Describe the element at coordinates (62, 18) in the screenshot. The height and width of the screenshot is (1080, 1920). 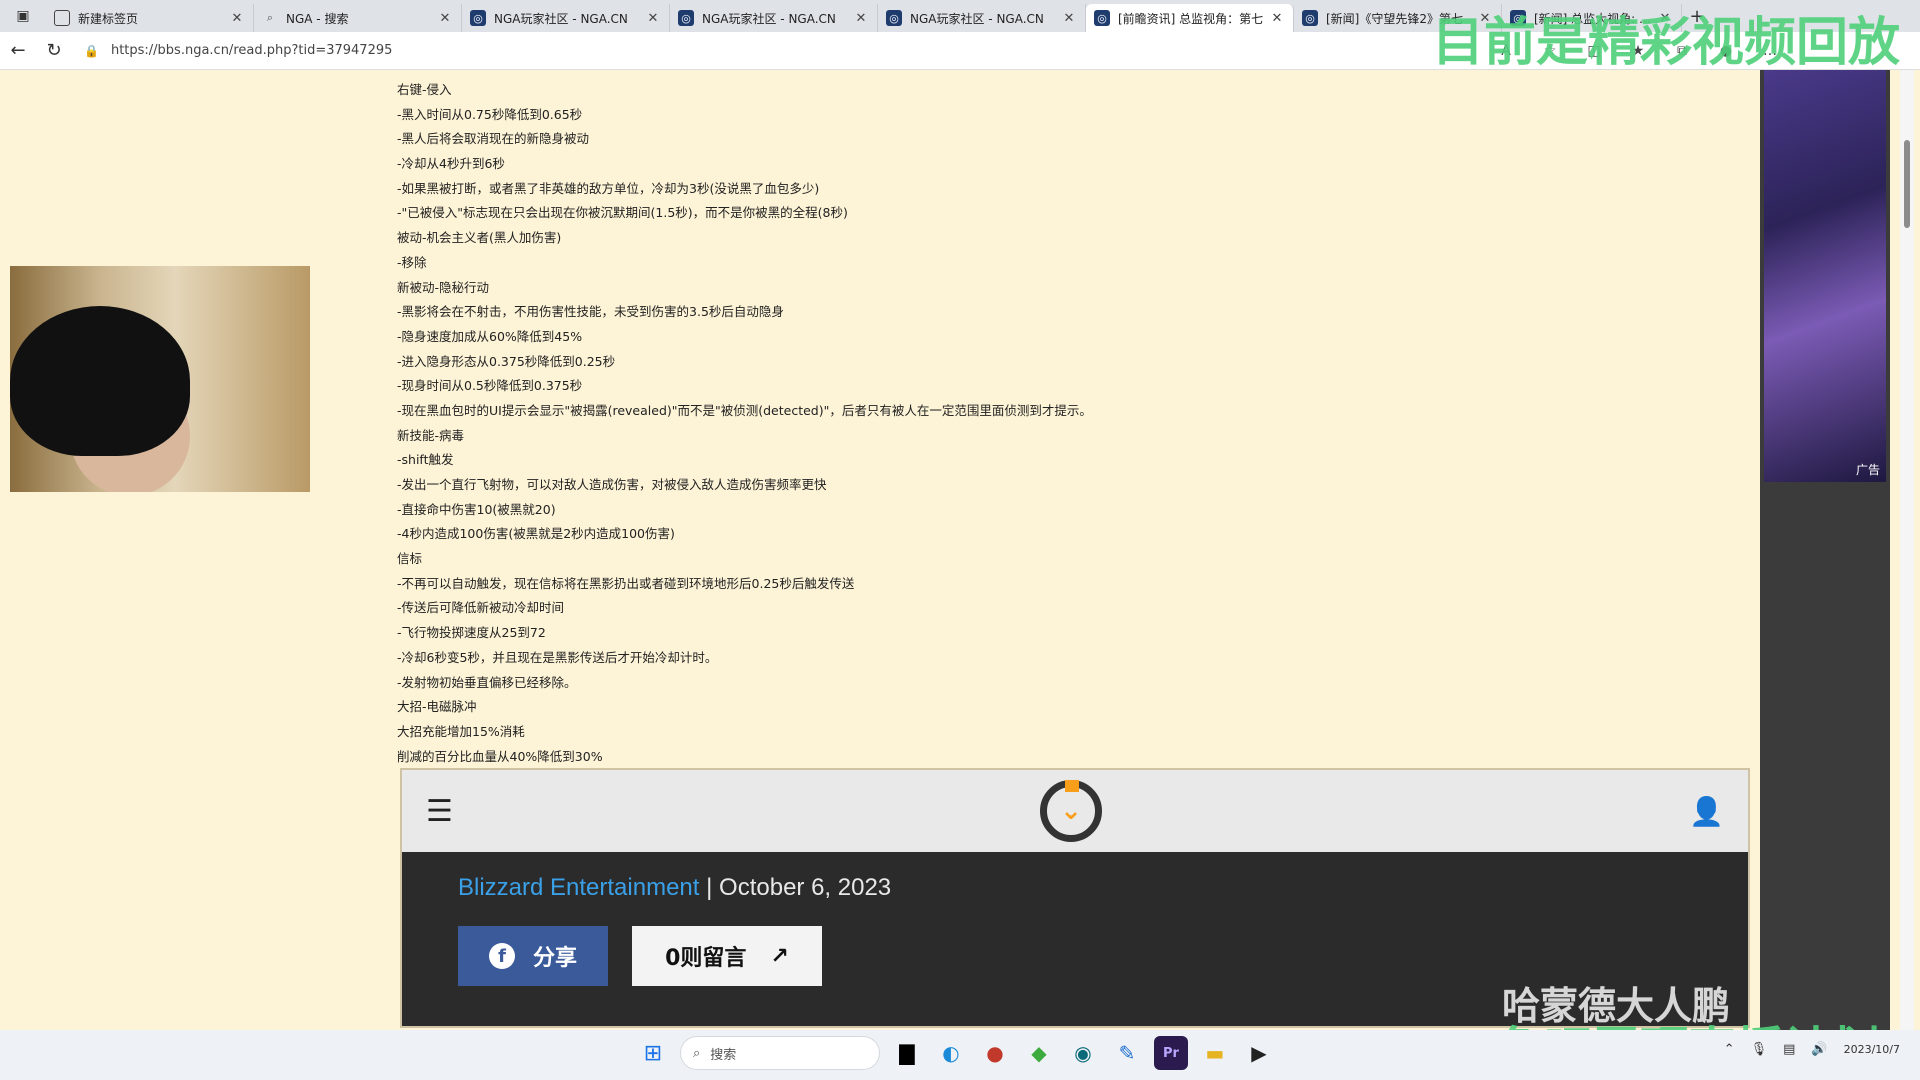
I see `page-icon` at that location.